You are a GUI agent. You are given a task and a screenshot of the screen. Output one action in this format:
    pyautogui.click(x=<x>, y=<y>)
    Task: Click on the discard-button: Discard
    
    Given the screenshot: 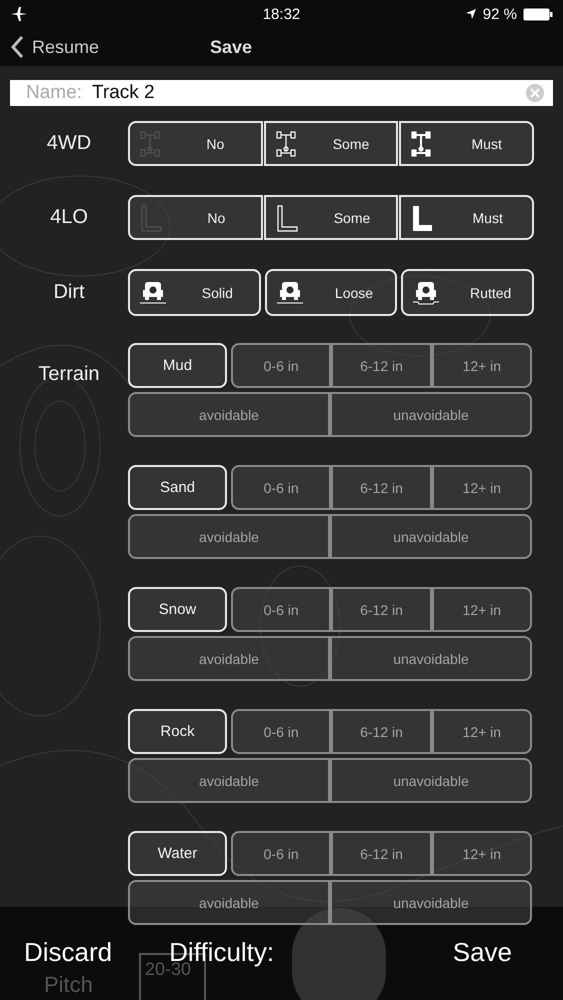 What is the action you would take?
    pyautogui.click(x=68, y=952)
    